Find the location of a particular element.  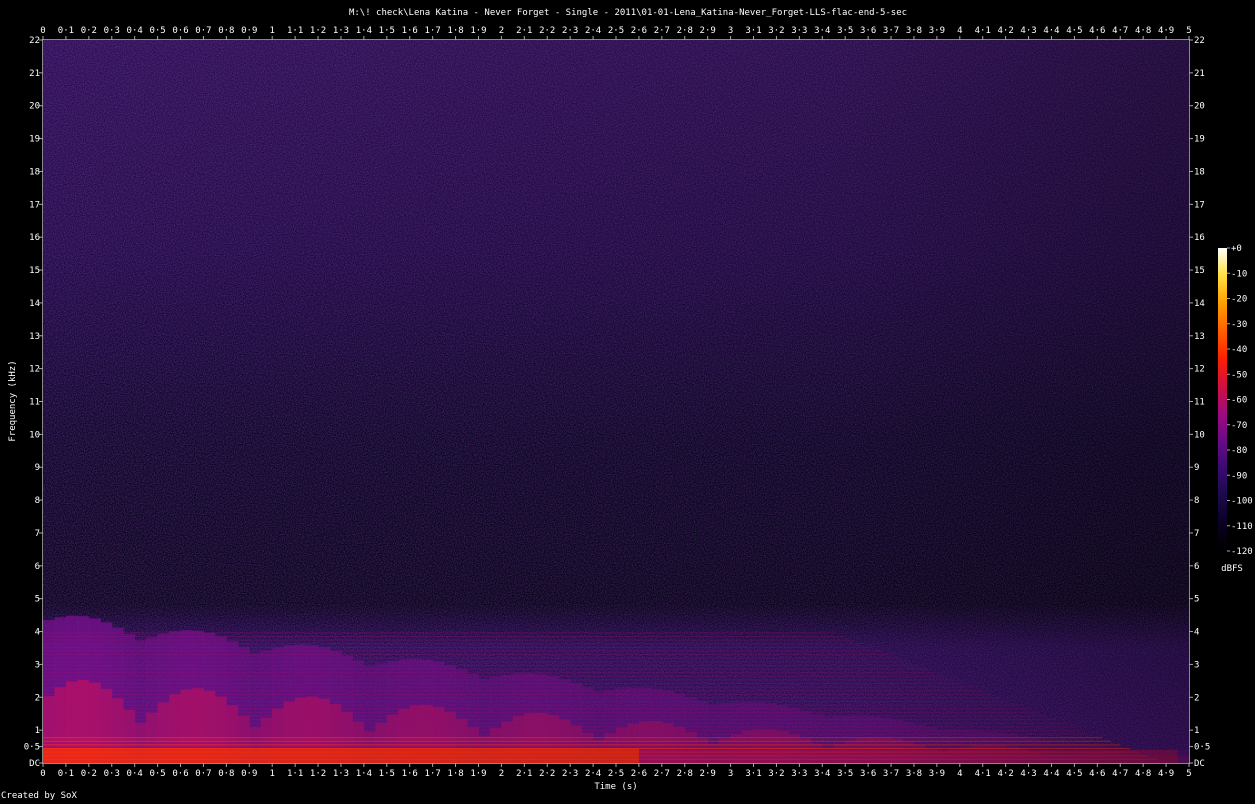

x-tick-label-bottom: 1·7 is located at coordinates (433, 774).